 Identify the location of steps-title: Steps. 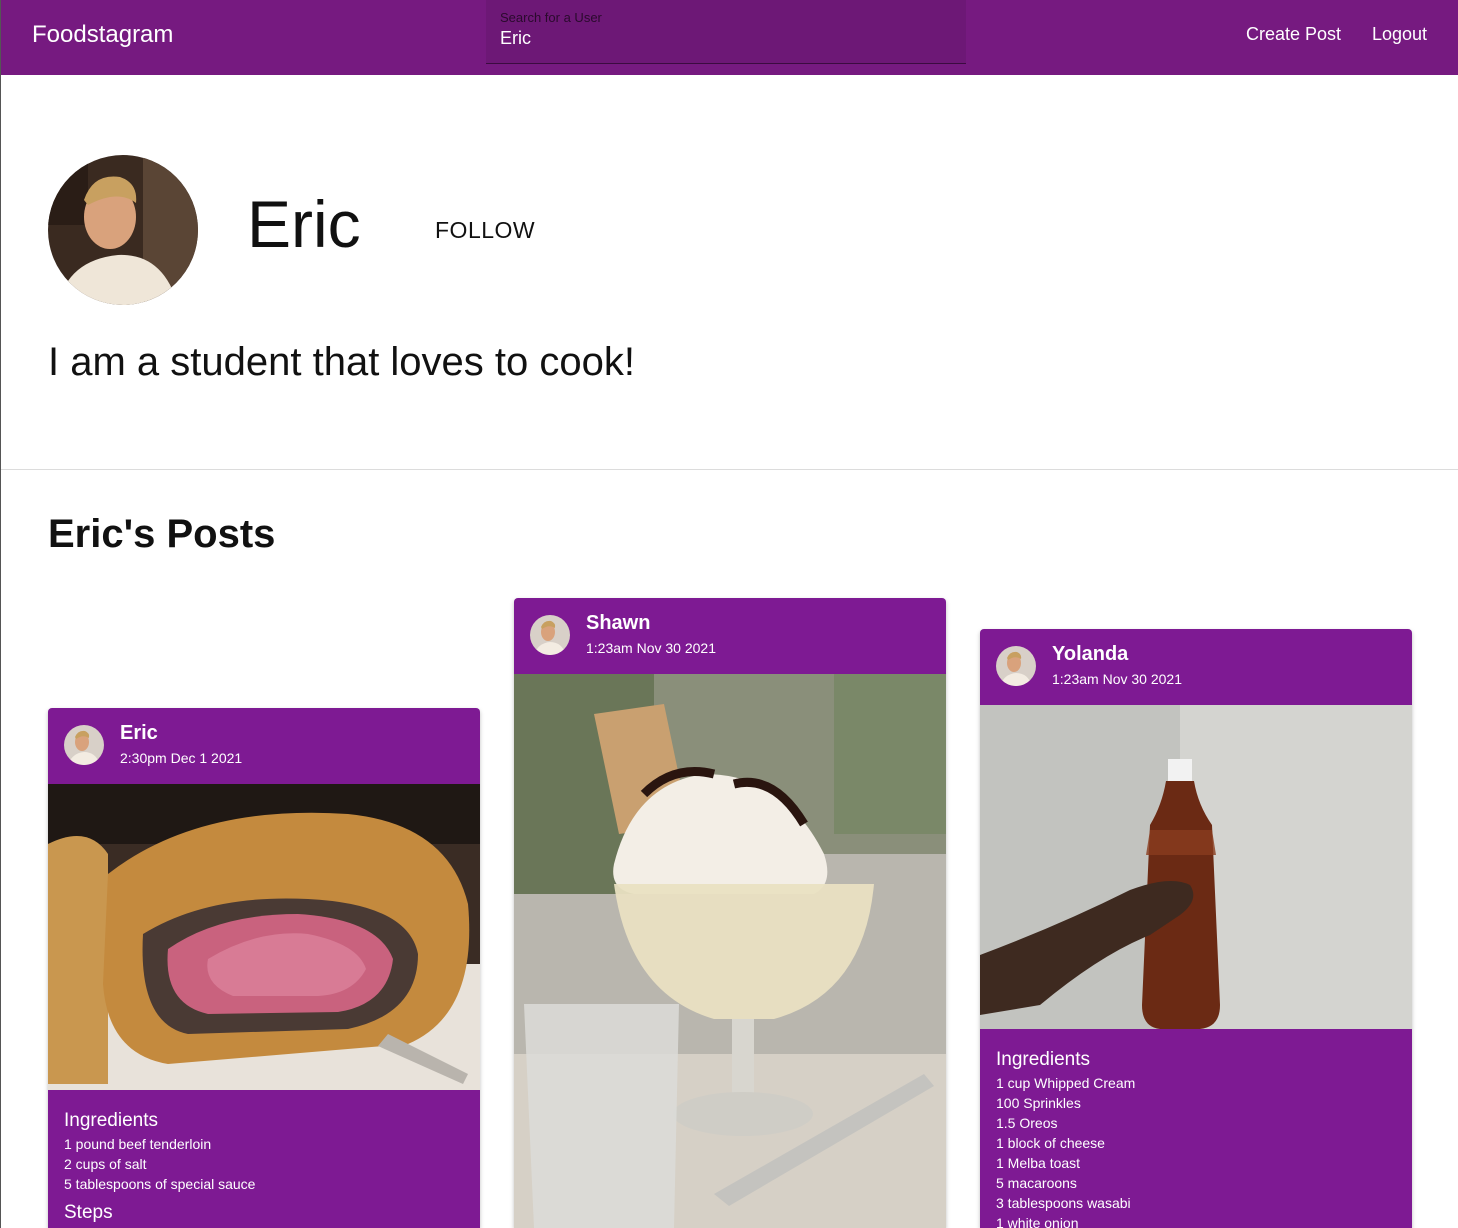
(88, 1212).